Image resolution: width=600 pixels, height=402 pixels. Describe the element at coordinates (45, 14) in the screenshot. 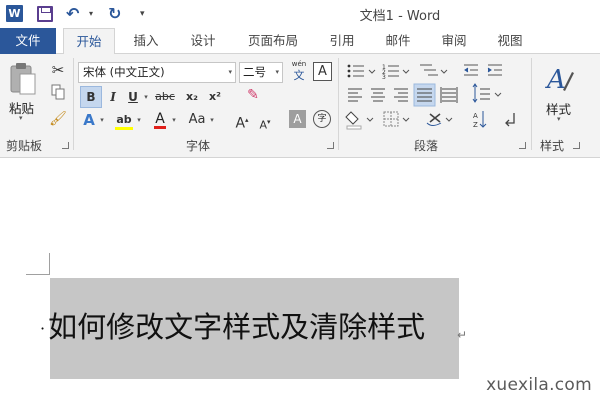

I see `save-icon` at that location.